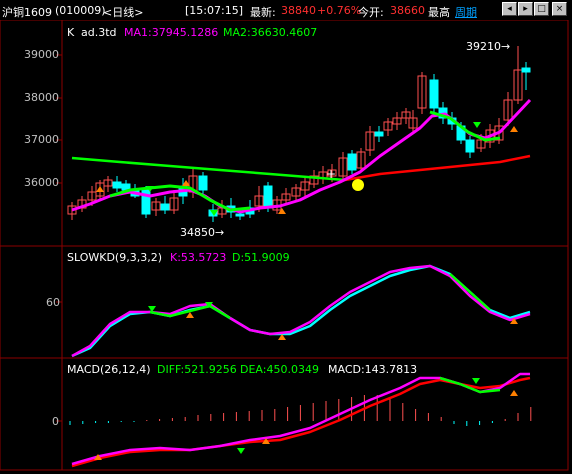 This screenshot has width=572, height=474. I want to click on y-tick-39000: 39000, so click(41, 54).